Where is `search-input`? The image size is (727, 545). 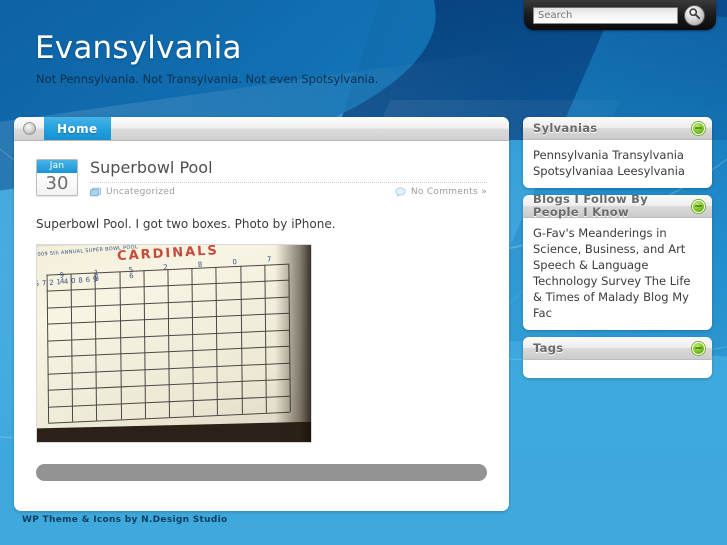
search-input is located at coordinates (605, 15).